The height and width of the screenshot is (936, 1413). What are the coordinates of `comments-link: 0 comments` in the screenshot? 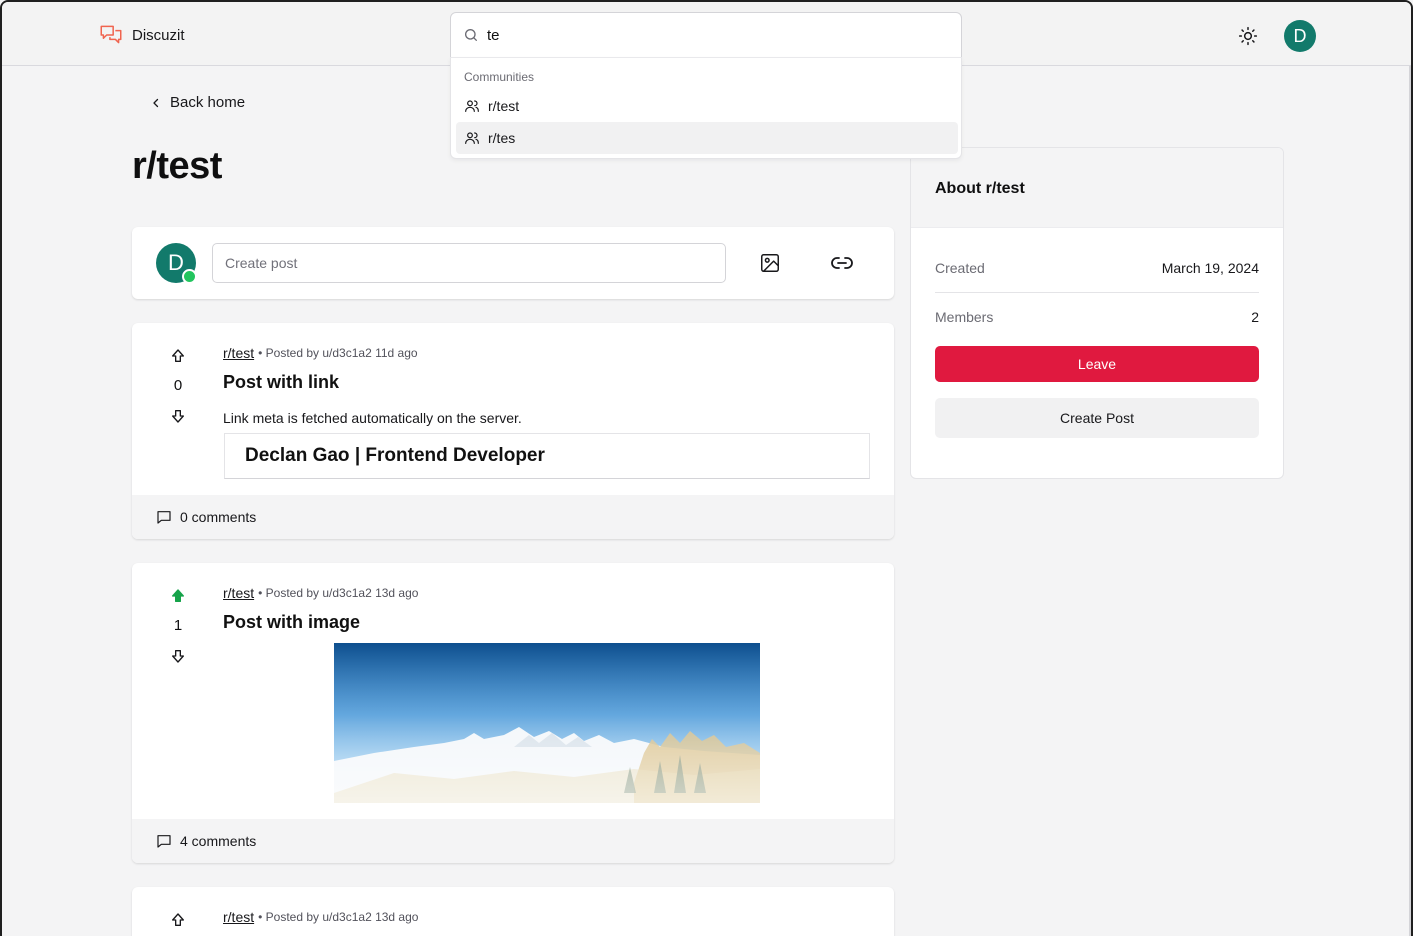 It's located at (513, 517).